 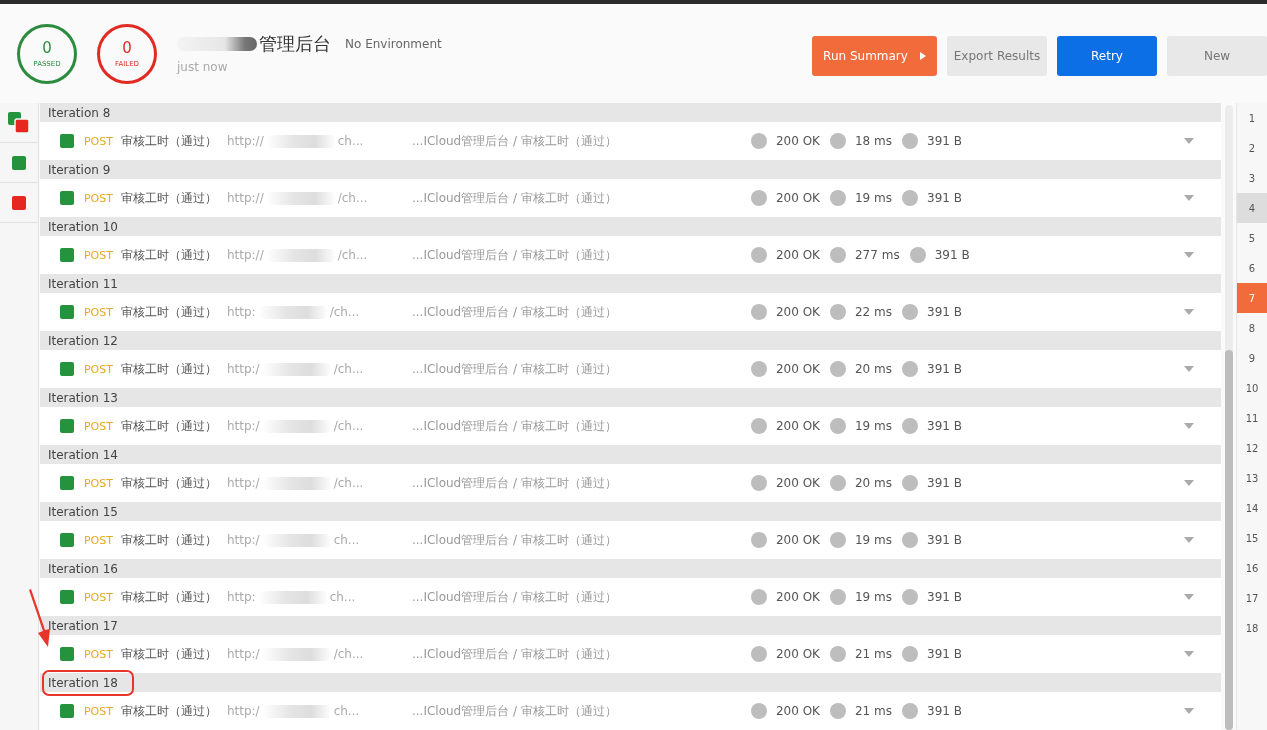 I want to click on iteration-tab: 9, so click(x=1252, y=358).